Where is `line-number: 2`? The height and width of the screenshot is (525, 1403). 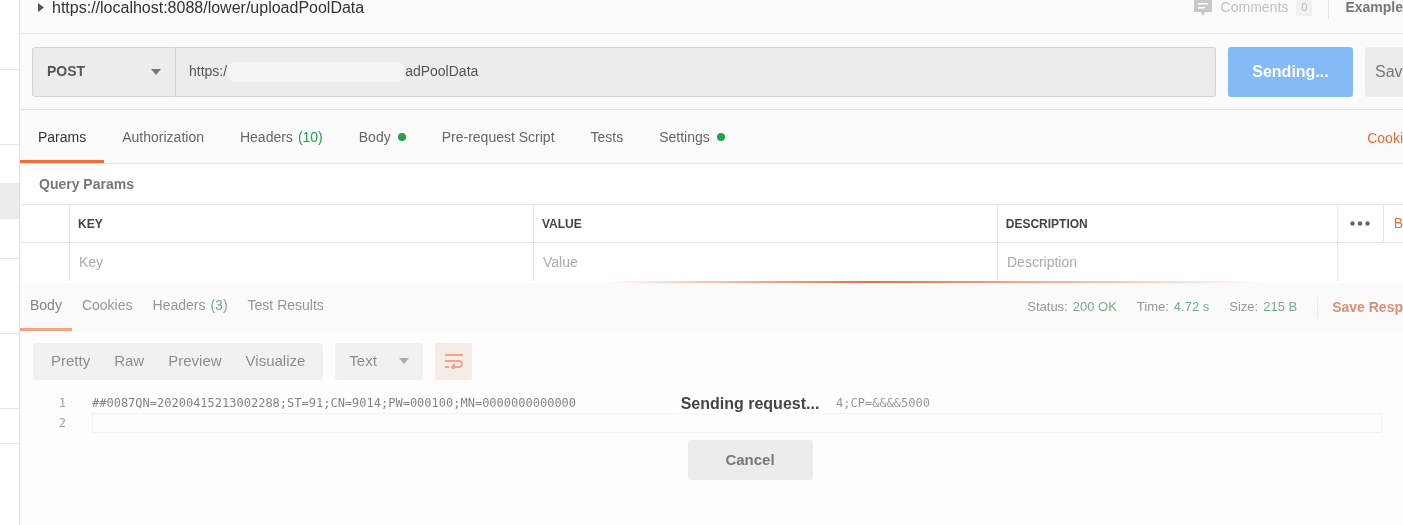
line-number: 2 is located at coordinates (62, 423).